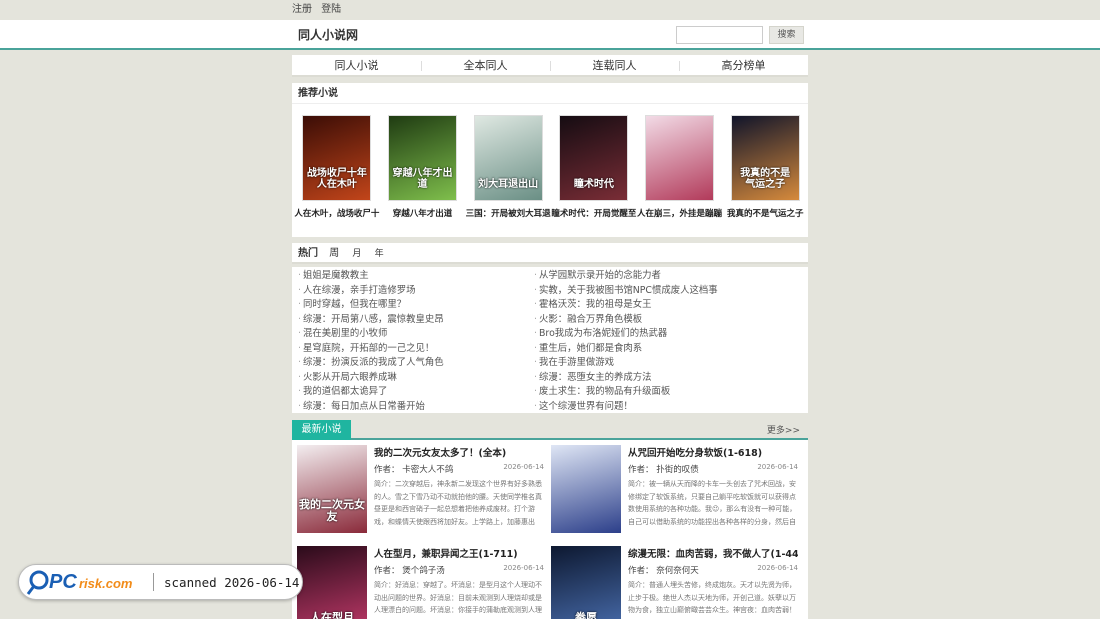 This screenshot has height=619, width=1100. What do you see at coordinates (550, 35) in the screenshot?
I see `site-header: 同人小说网 搜索` at bounding box center [550, 35].